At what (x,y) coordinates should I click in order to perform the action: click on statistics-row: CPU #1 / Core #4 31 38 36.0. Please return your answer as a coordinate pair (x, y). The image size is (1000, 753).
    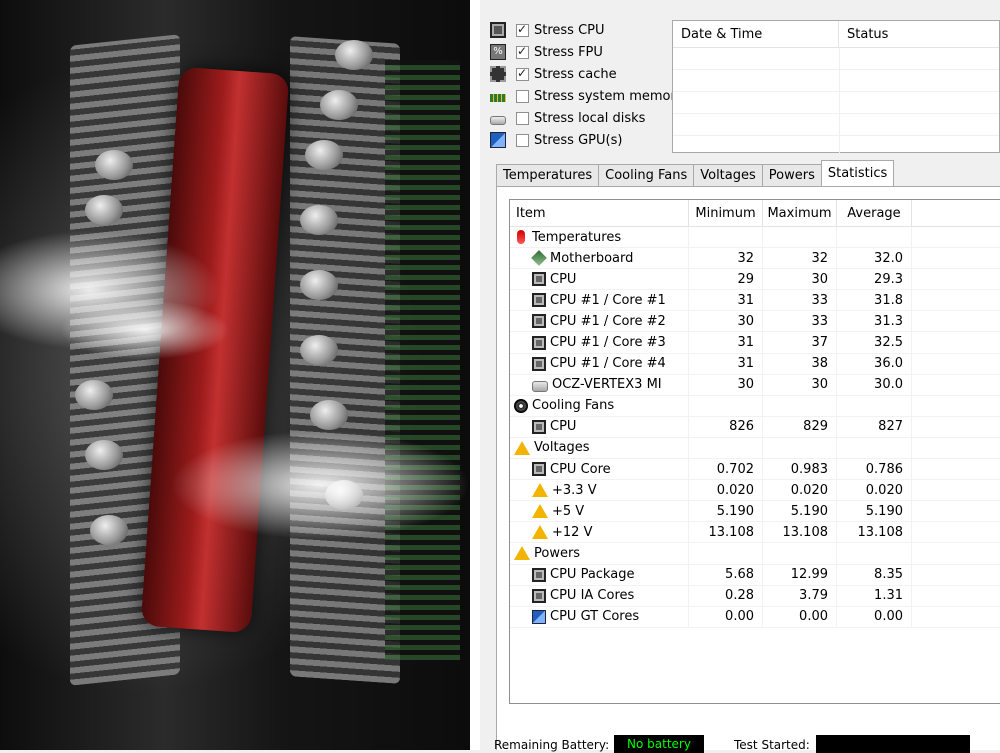
    Looking at the image, I should click on (755, 364).